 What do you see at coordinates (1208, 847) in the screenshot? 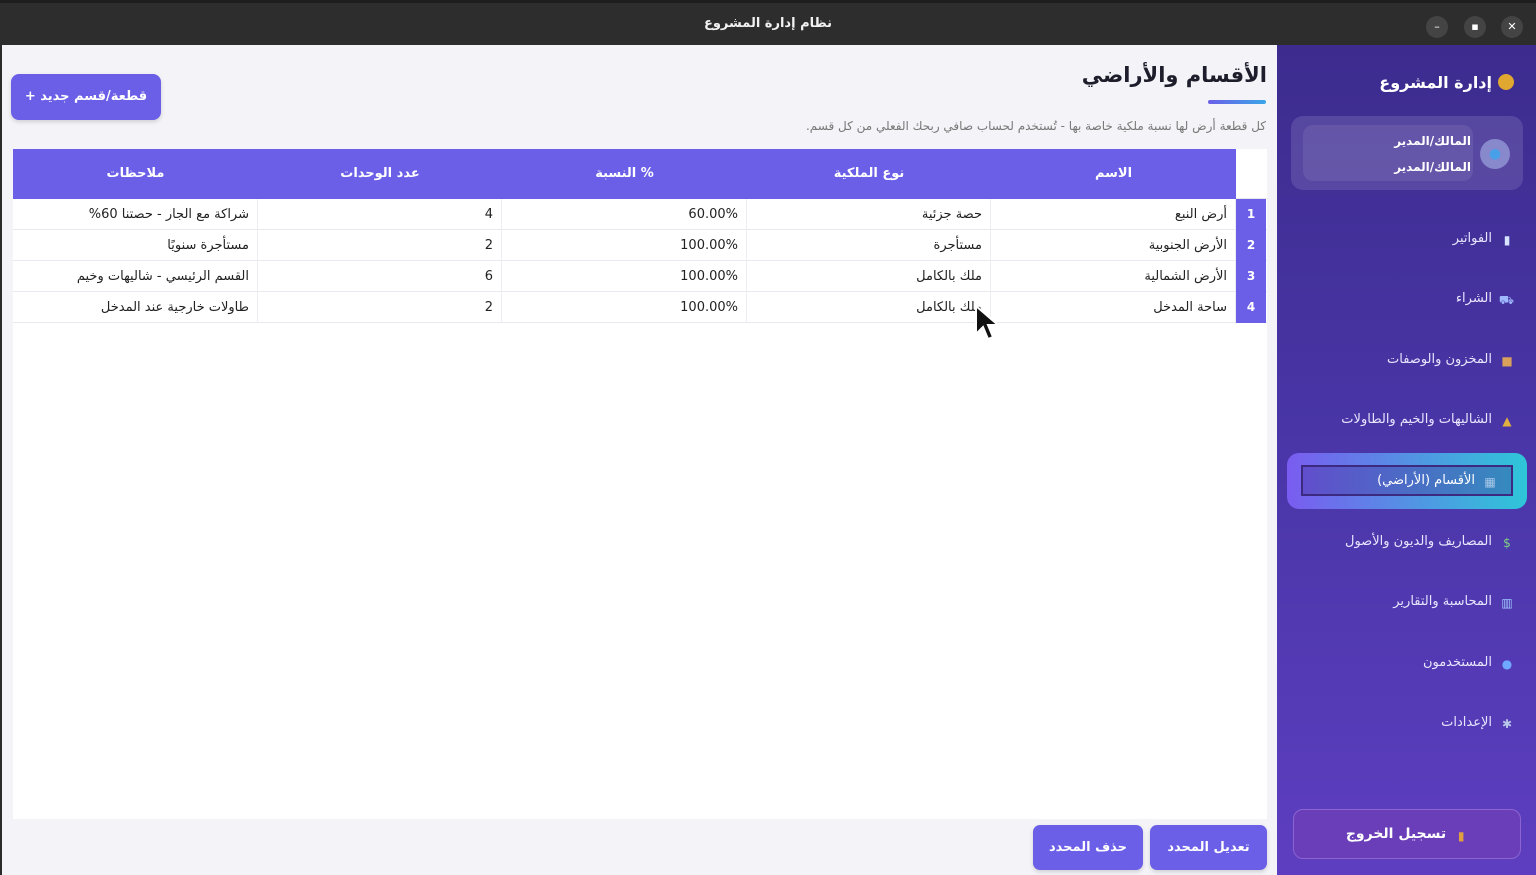
I see `edit-selected-button: تعديل المحدد` at bounding box center [1208, 847].